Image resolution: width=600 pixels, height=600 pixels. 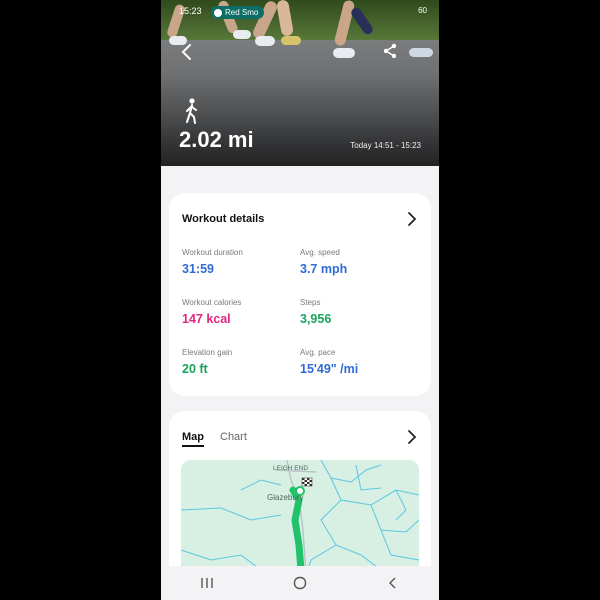 I want to click on metric-value: 20 ft, so click(x=195, y=369).